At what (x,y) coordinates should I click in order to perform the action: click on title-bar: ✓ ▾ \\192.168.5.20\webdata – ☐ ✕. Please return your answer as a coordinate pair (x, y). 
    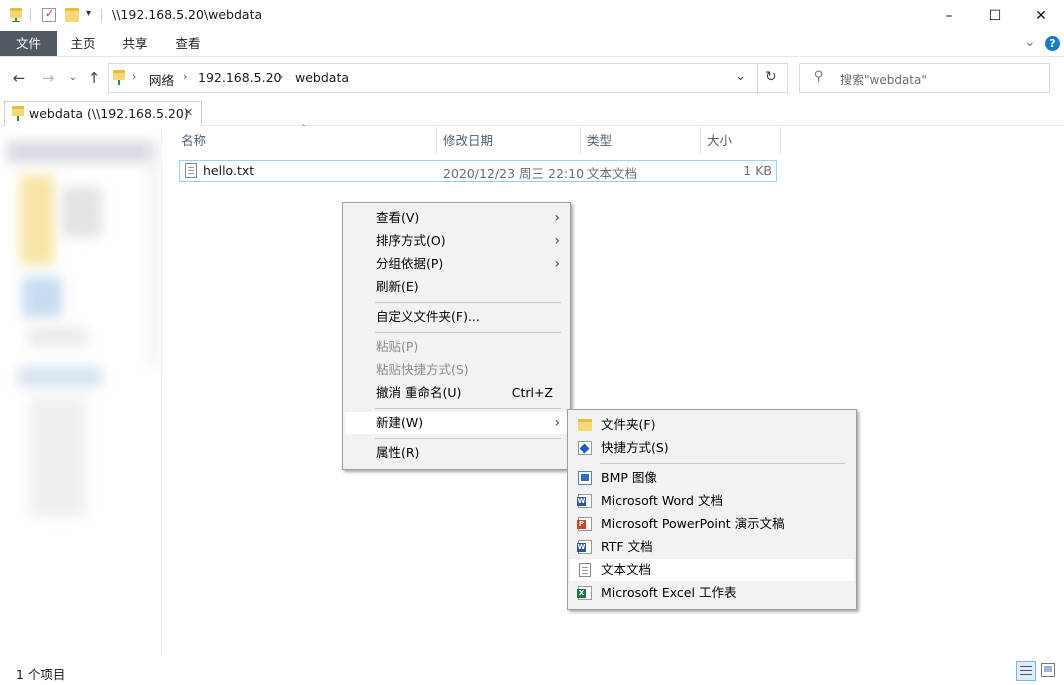
    Looking at the image, I should click on (532, 15).